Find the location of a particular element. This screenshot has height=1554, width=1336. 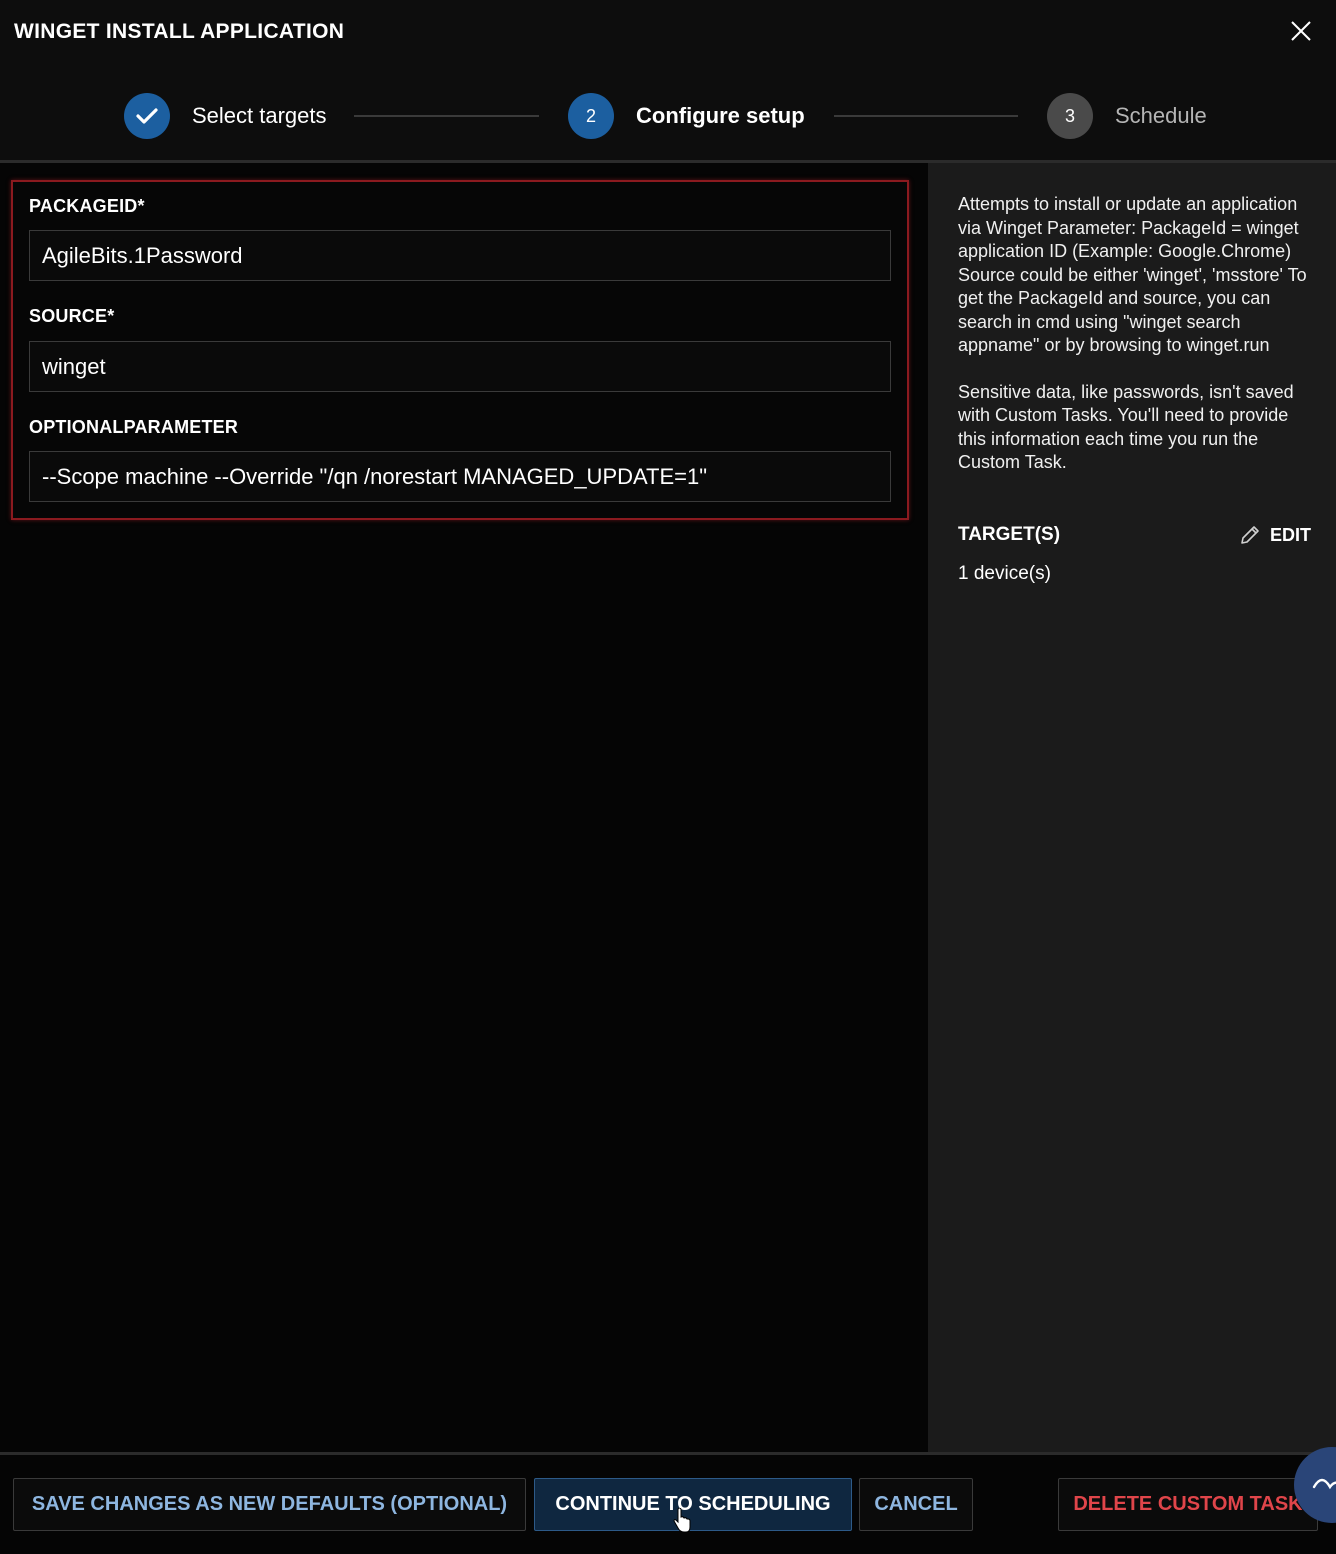

checkmark-icon is located at coordinates (147, 116).